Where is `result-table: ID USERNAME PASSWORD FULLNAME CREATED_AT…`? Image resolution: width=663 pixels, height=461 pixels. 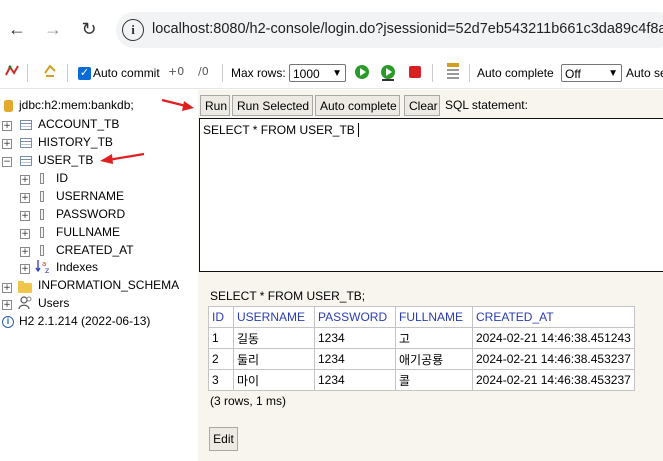
result-table: ID USERNAME PASSWORD FULLNAME CREATED_AT… is located at coordinates (421, 348).